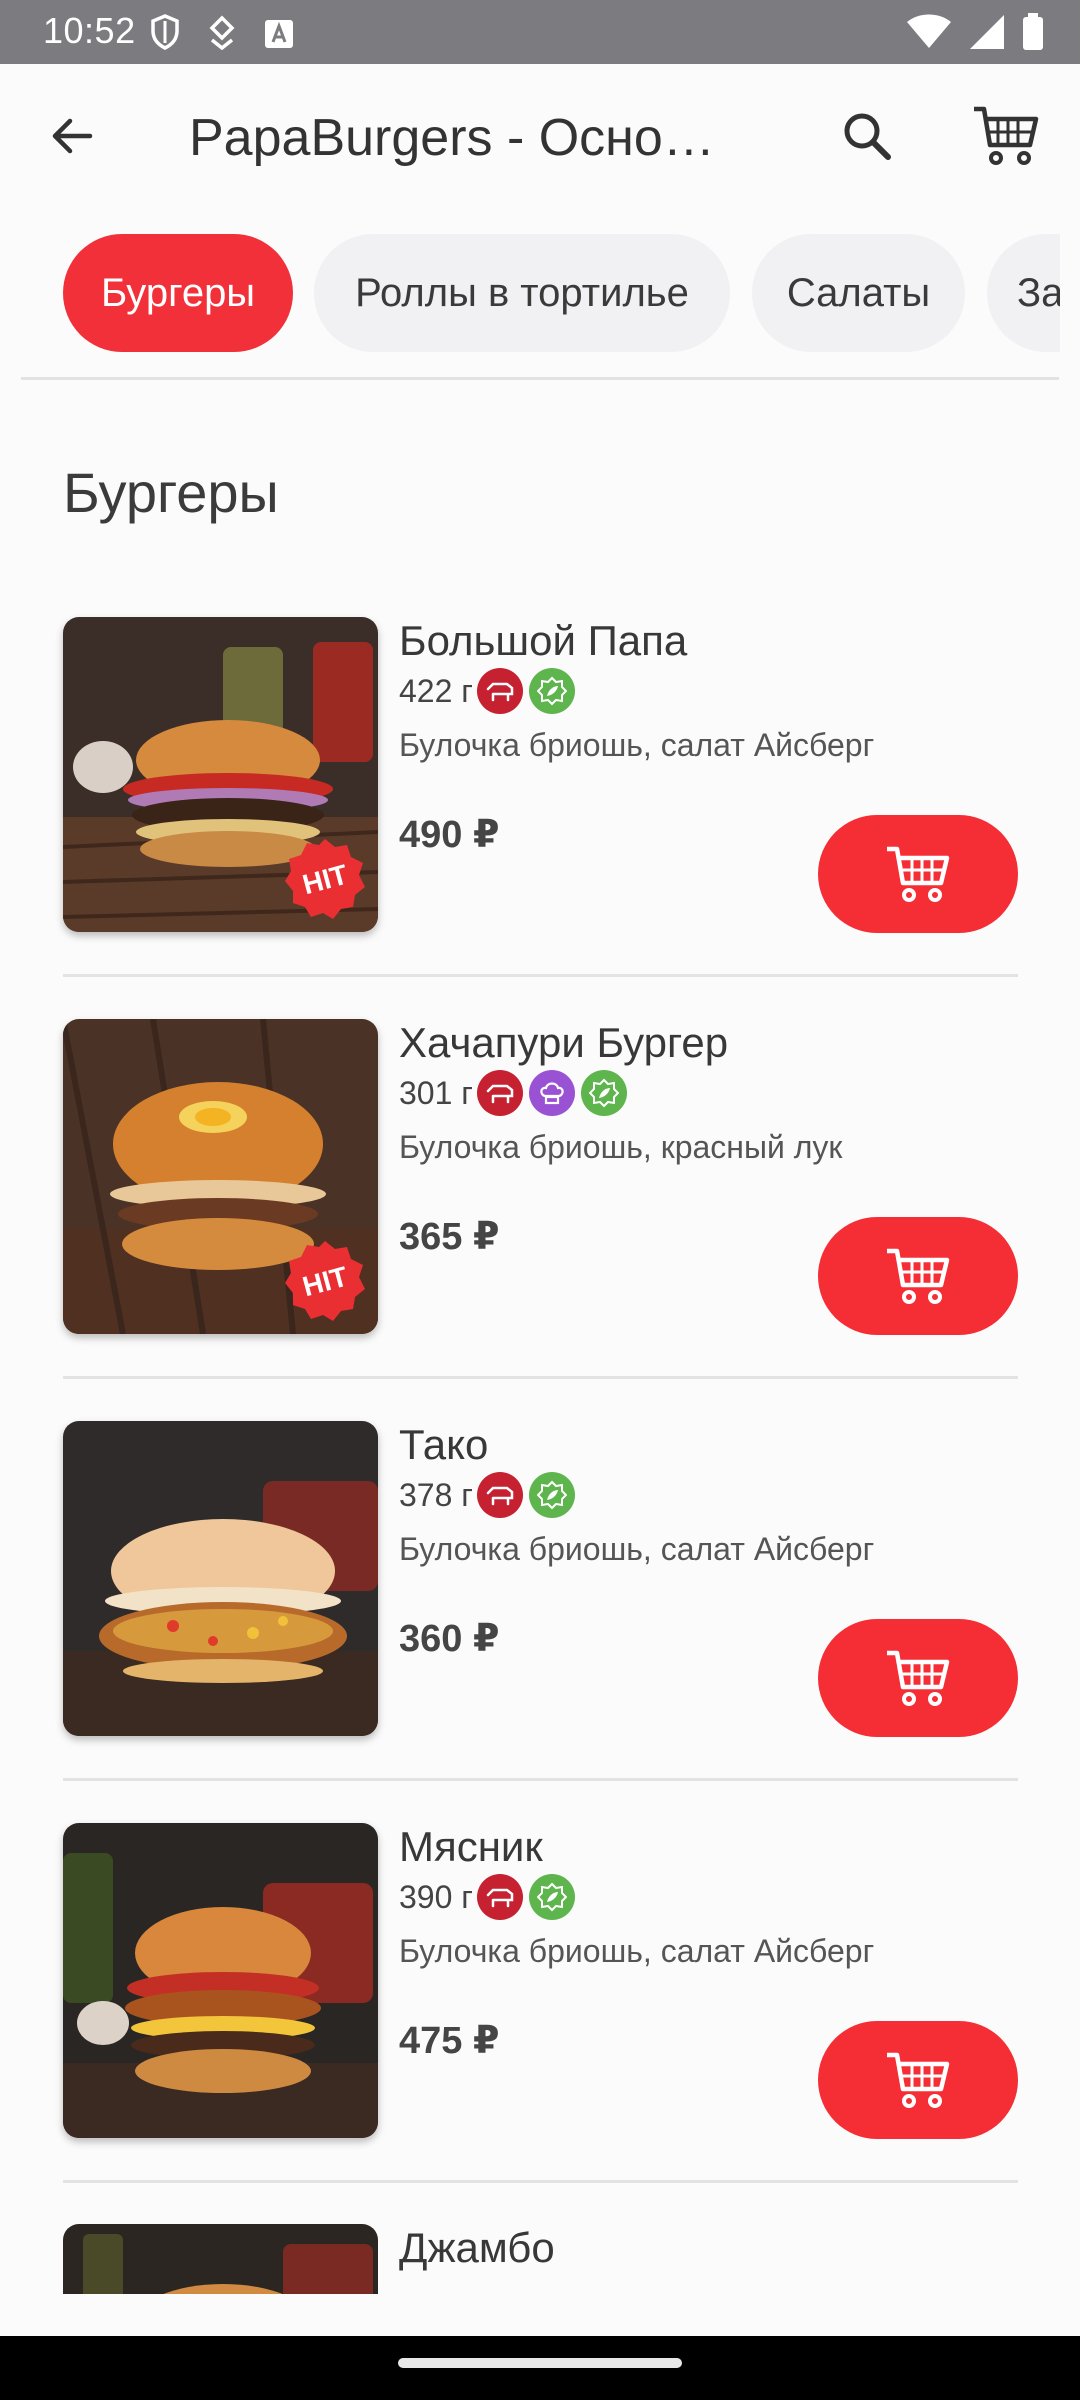 The image size is (1080, 2400). I want to click on product-meta: 422 г, so click(490, 691).